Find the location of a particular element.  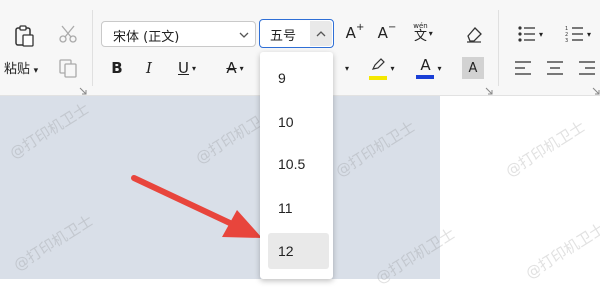

character-shading-label: A is located at coordinates (473, 68).